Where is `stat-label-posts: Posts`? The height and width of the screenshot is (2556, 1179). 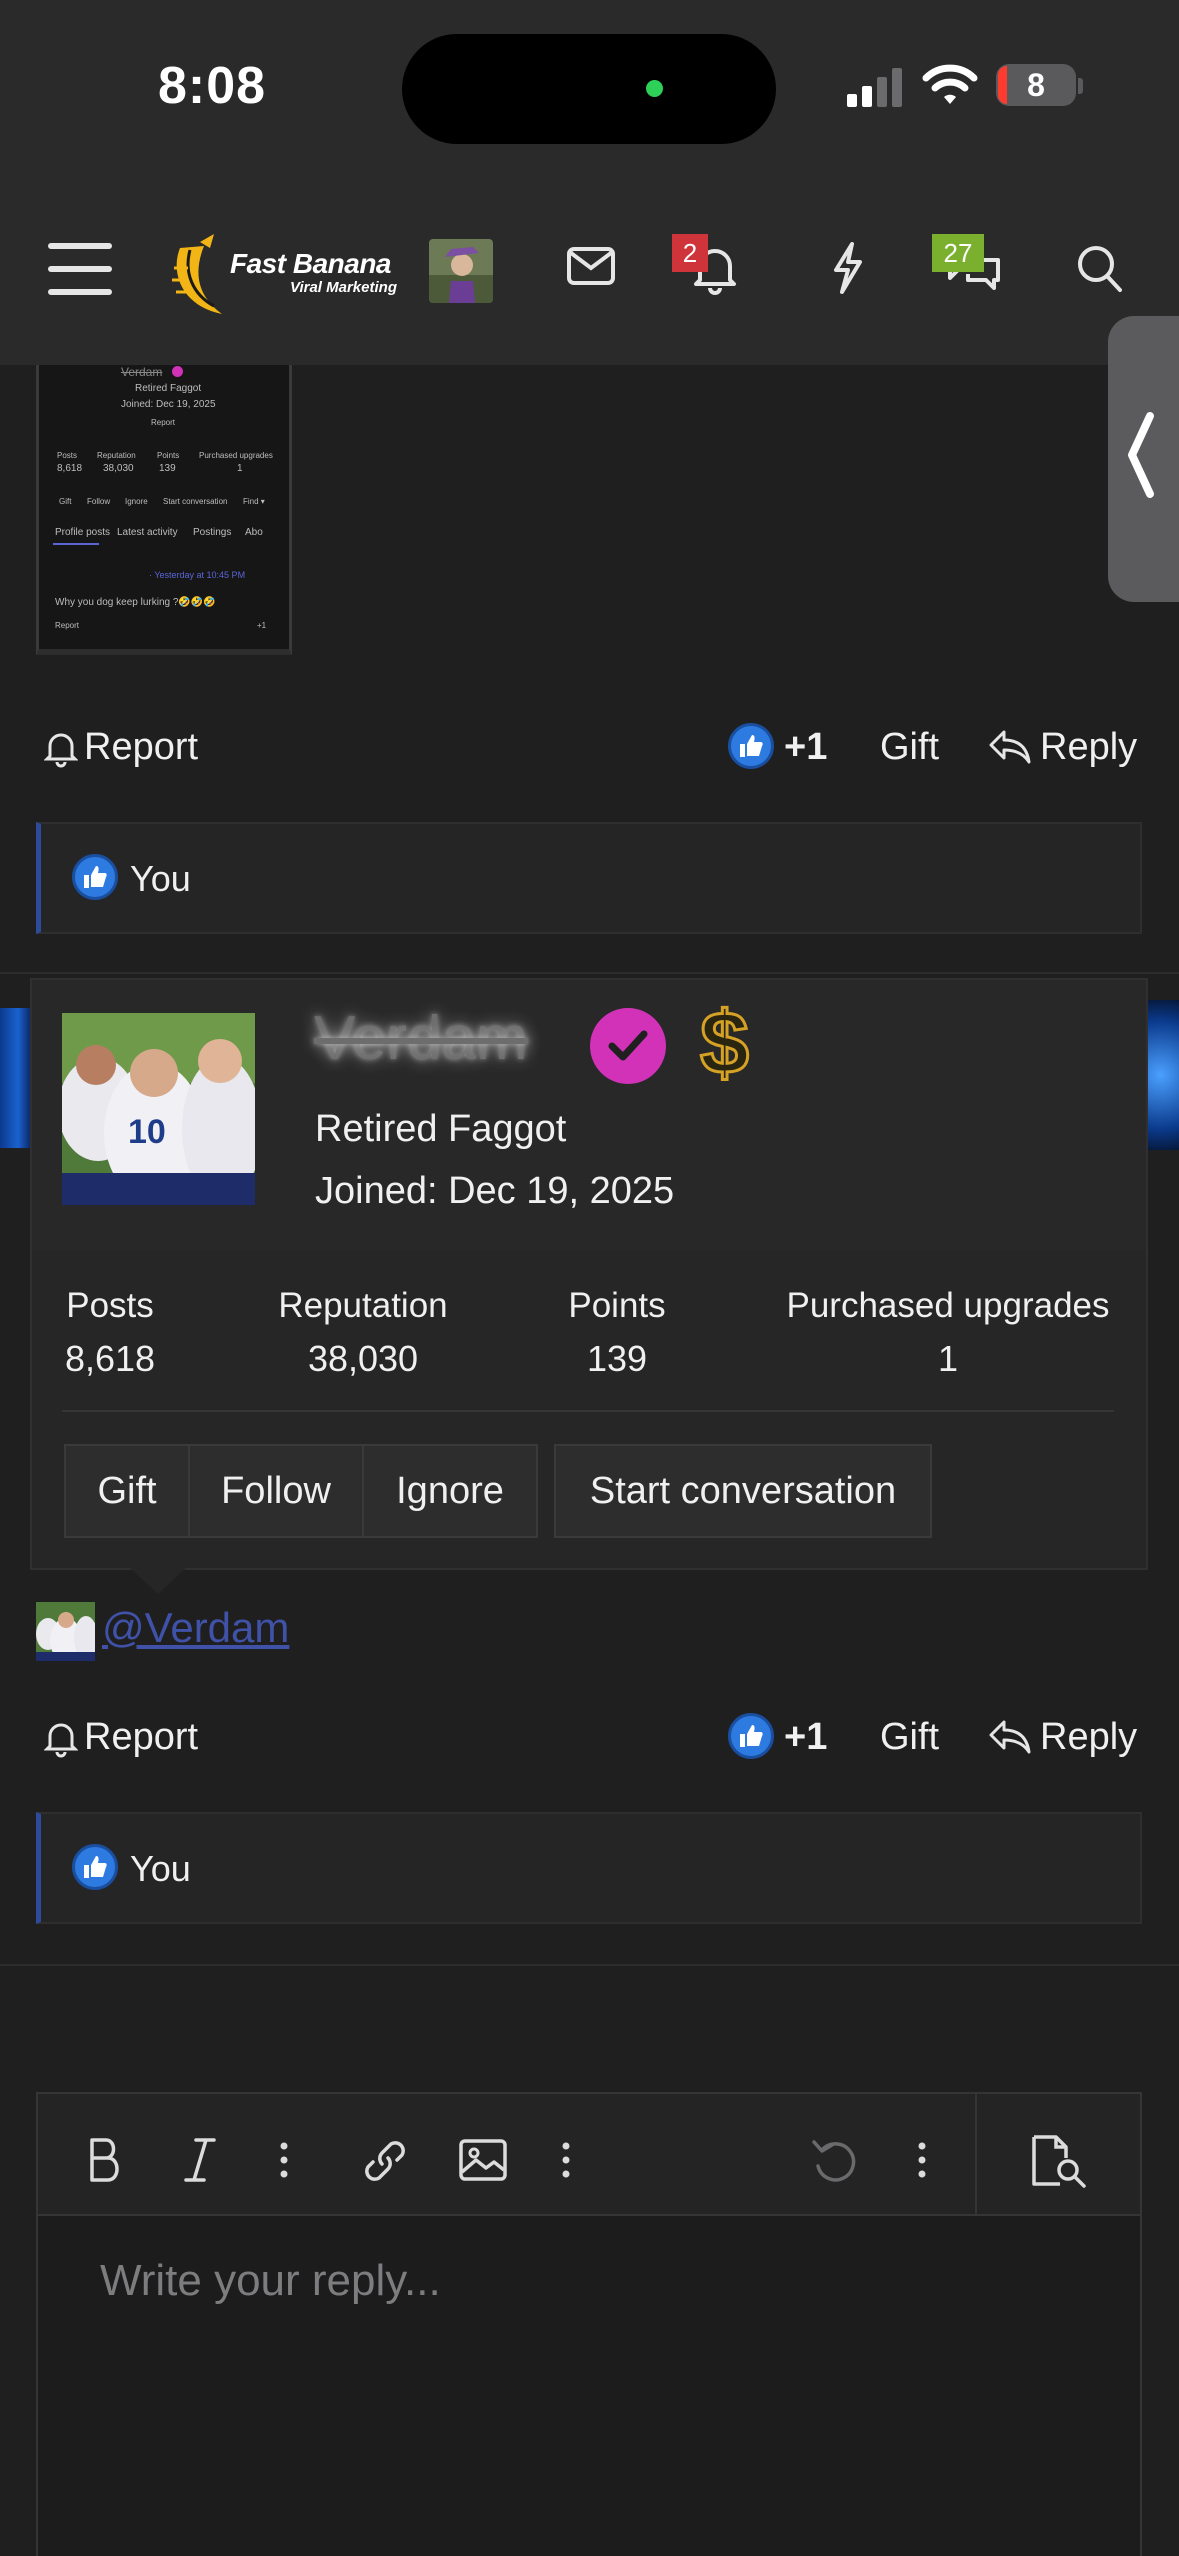 stat-label-posts: Posts is located at coordinates (110, 1305).